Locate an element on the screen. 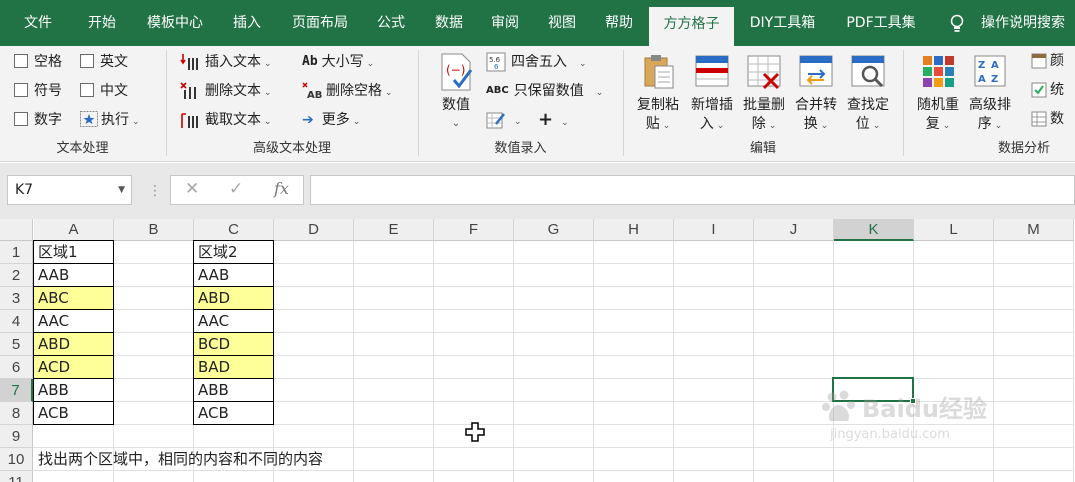 This screenshot has width=1075, height=482. cell-c7: ABB is located at coordinates (234, 390).